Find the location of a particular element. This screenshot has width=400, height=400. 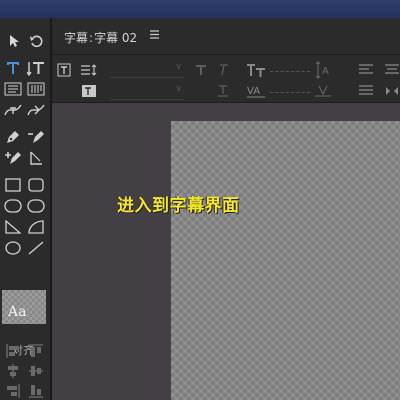

rotation-tool-icon is located at coordinates (37, 41).